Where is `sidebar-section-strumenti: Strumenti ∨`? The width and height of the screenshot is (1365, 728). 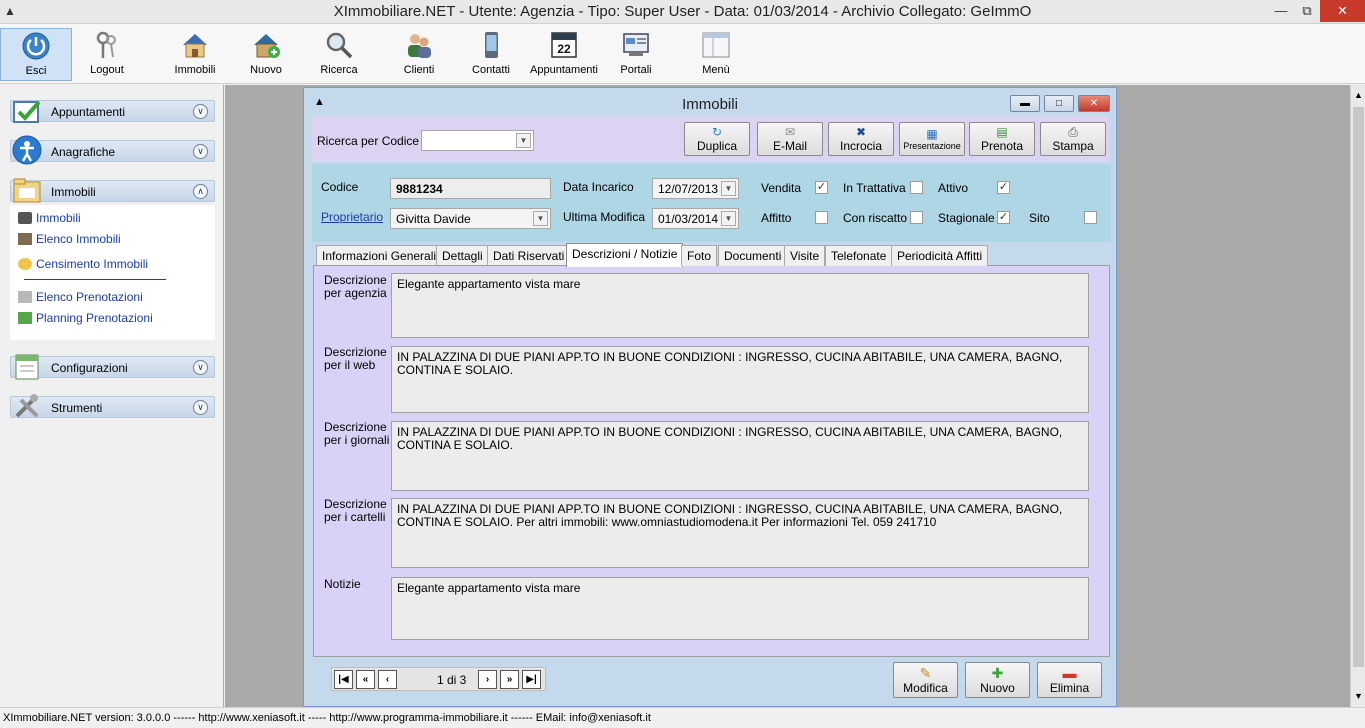 sidebar-section-strumenti: Strumenti ∨ is located at coordinates (112, 406).